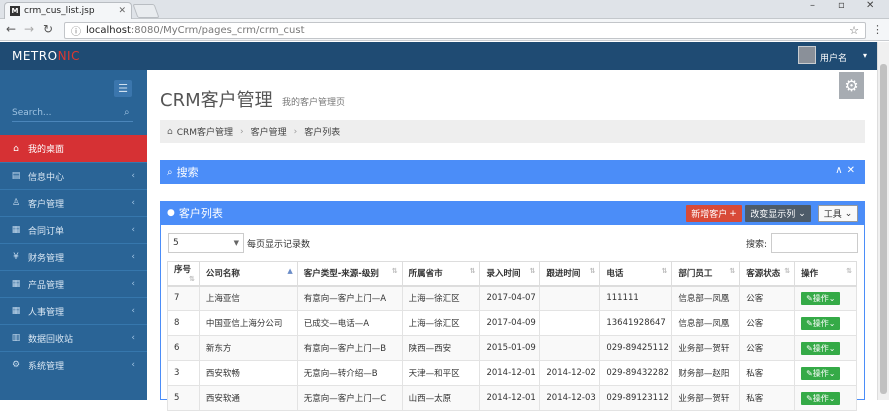 The width and height of the screenshot is (889, 411). Describe the element at coordinates (807, 55) in the screenshot. I see `avatar` at that location.